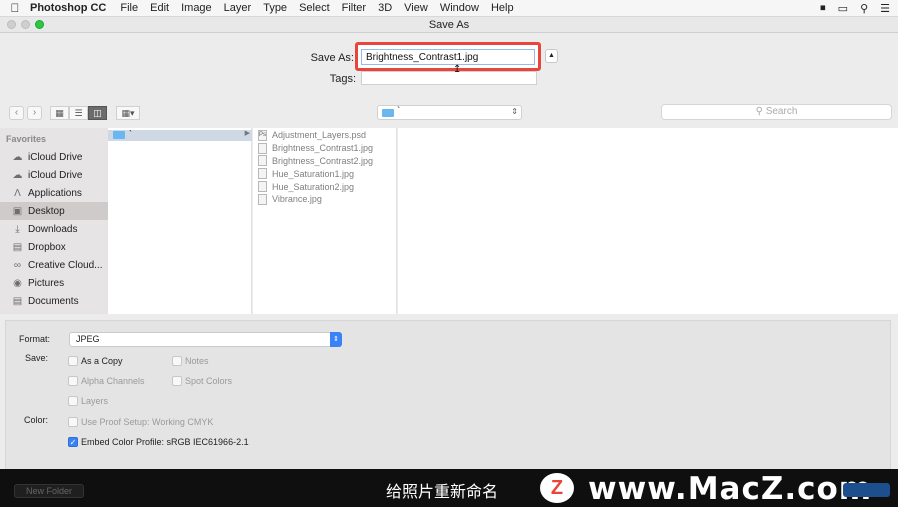  Describe the element at coordinates (197, 361) in the screenshot. I see `notes-label: Notes` at that location.